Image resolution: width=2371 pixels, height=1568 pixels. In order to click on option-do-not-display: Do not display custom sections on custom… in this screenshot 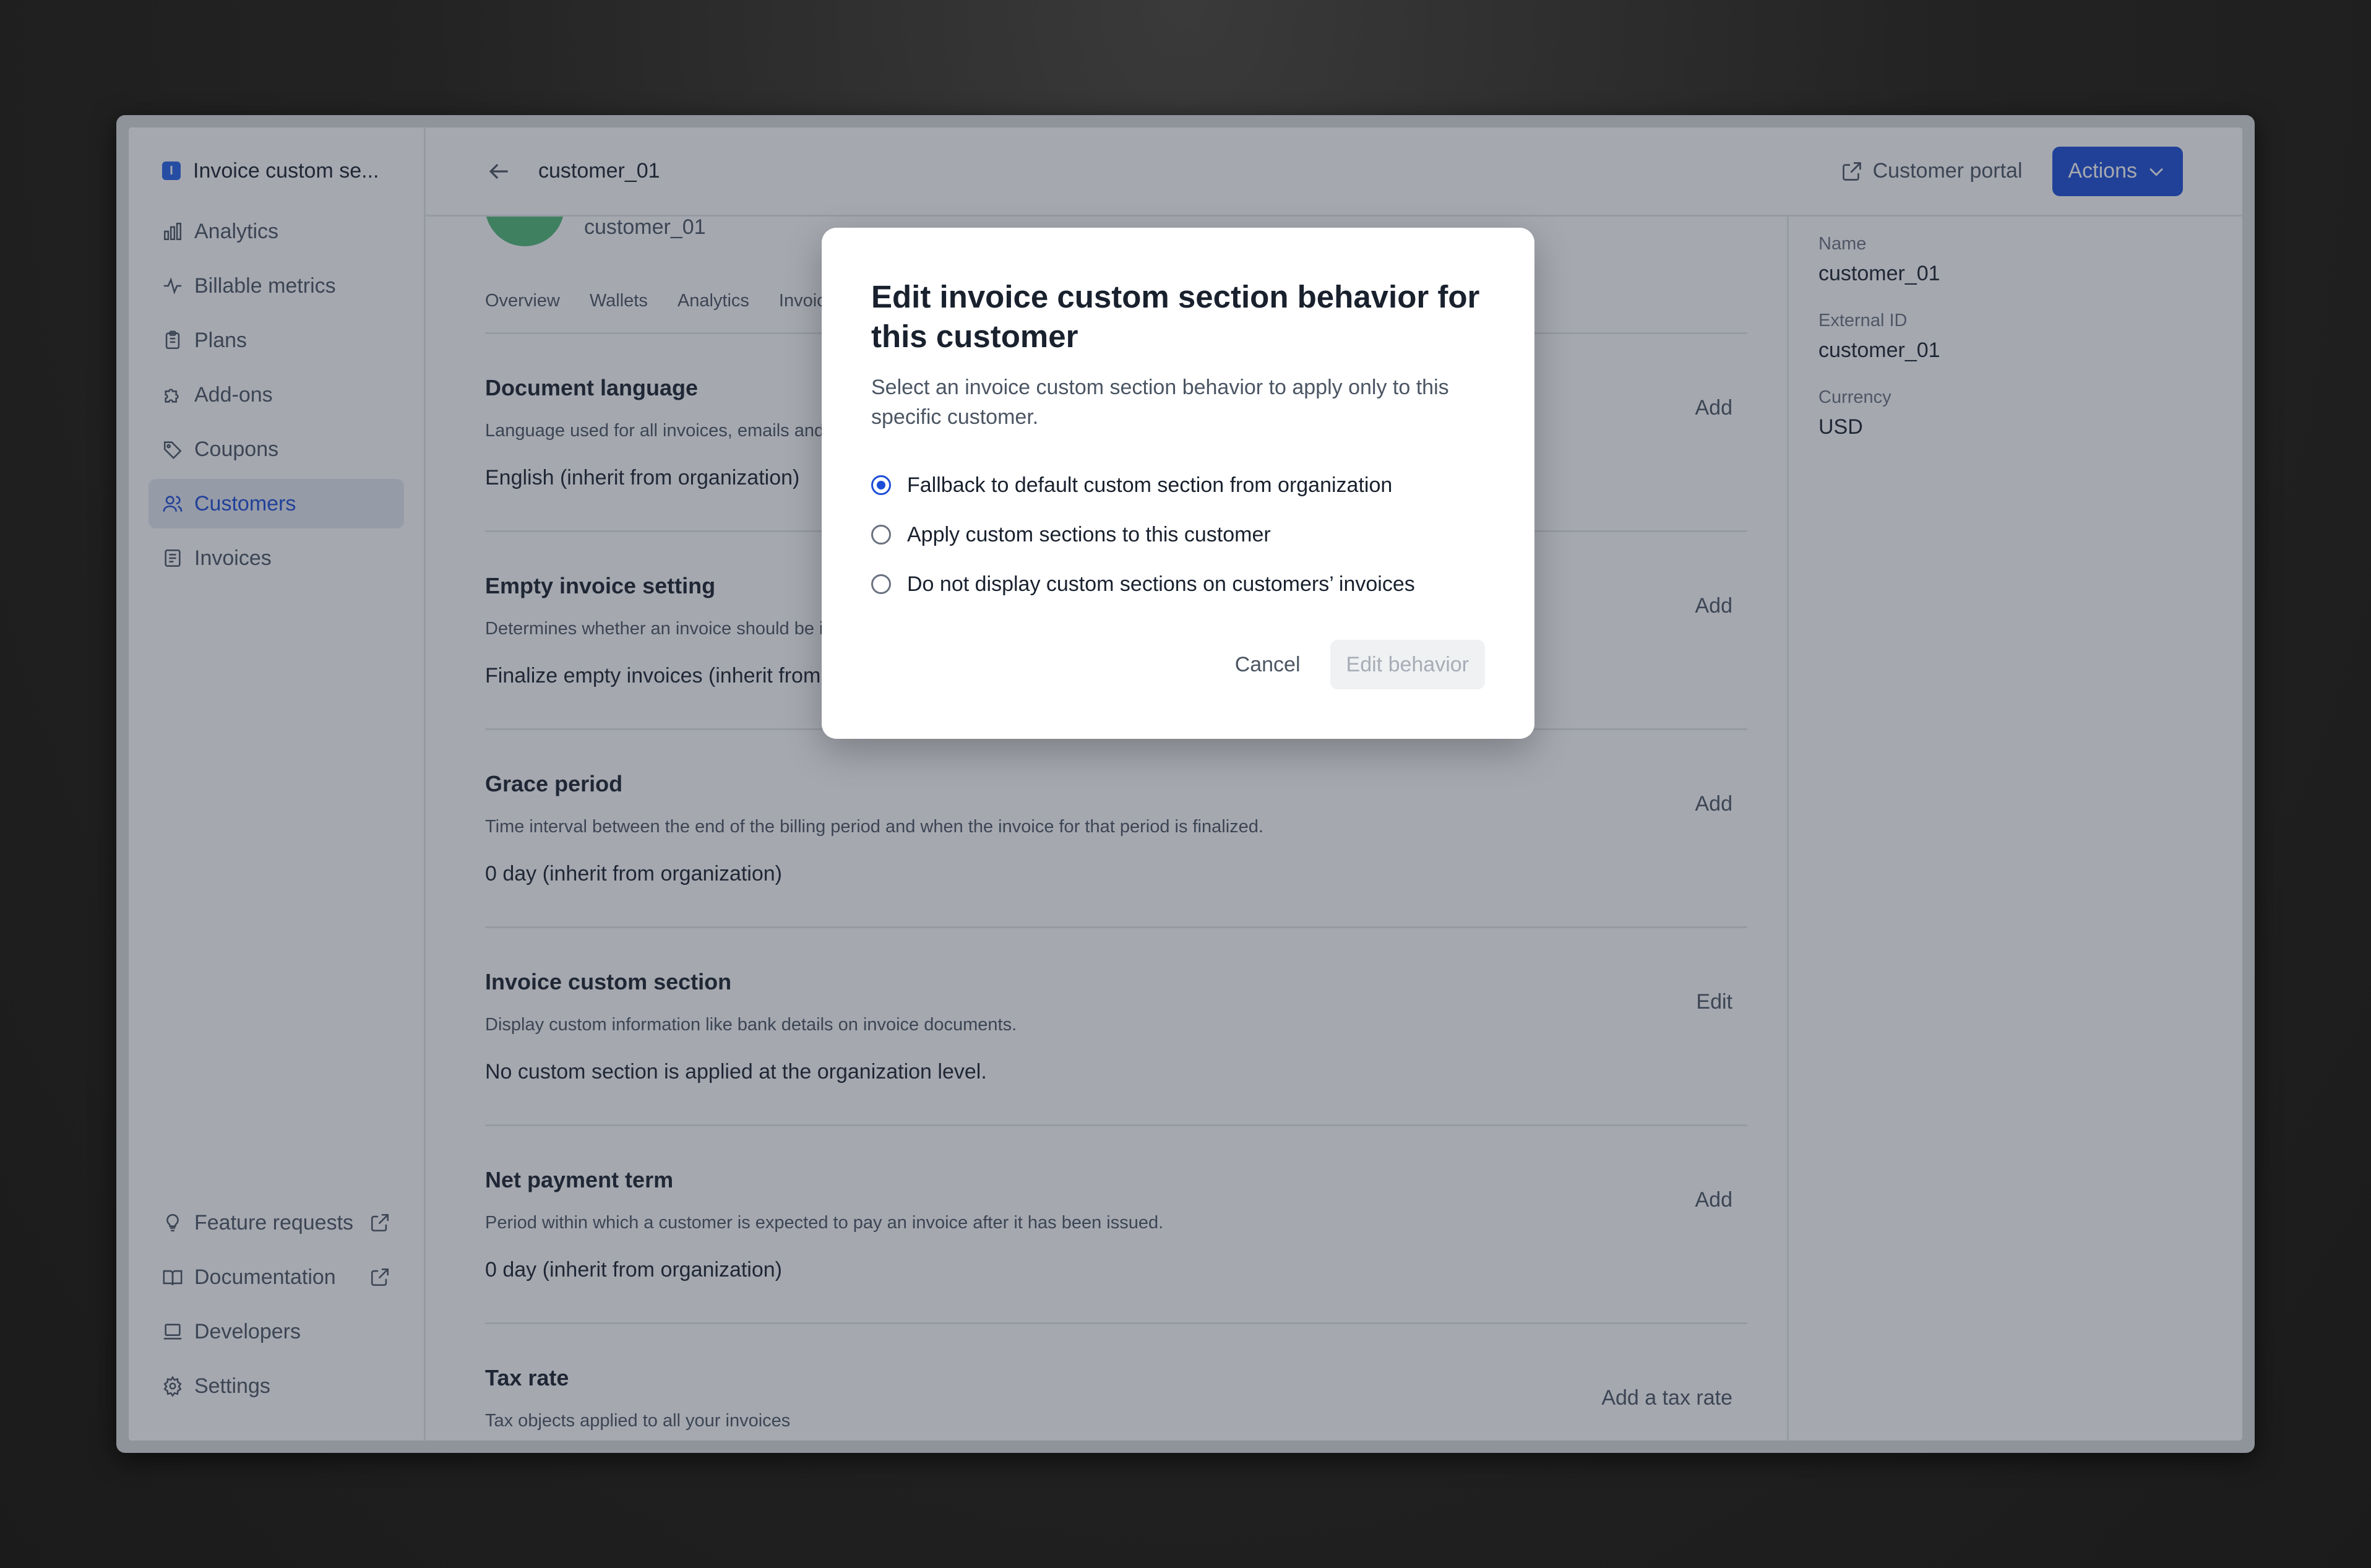, I will do `click(1178, 584)`.